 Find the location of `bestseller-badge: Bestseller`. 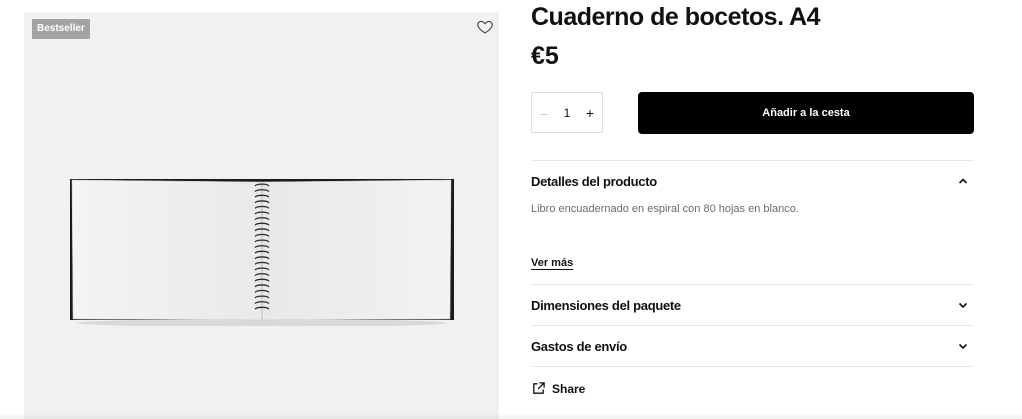

bestseller-badge: Bestseller is located at coordinates (61, 29).